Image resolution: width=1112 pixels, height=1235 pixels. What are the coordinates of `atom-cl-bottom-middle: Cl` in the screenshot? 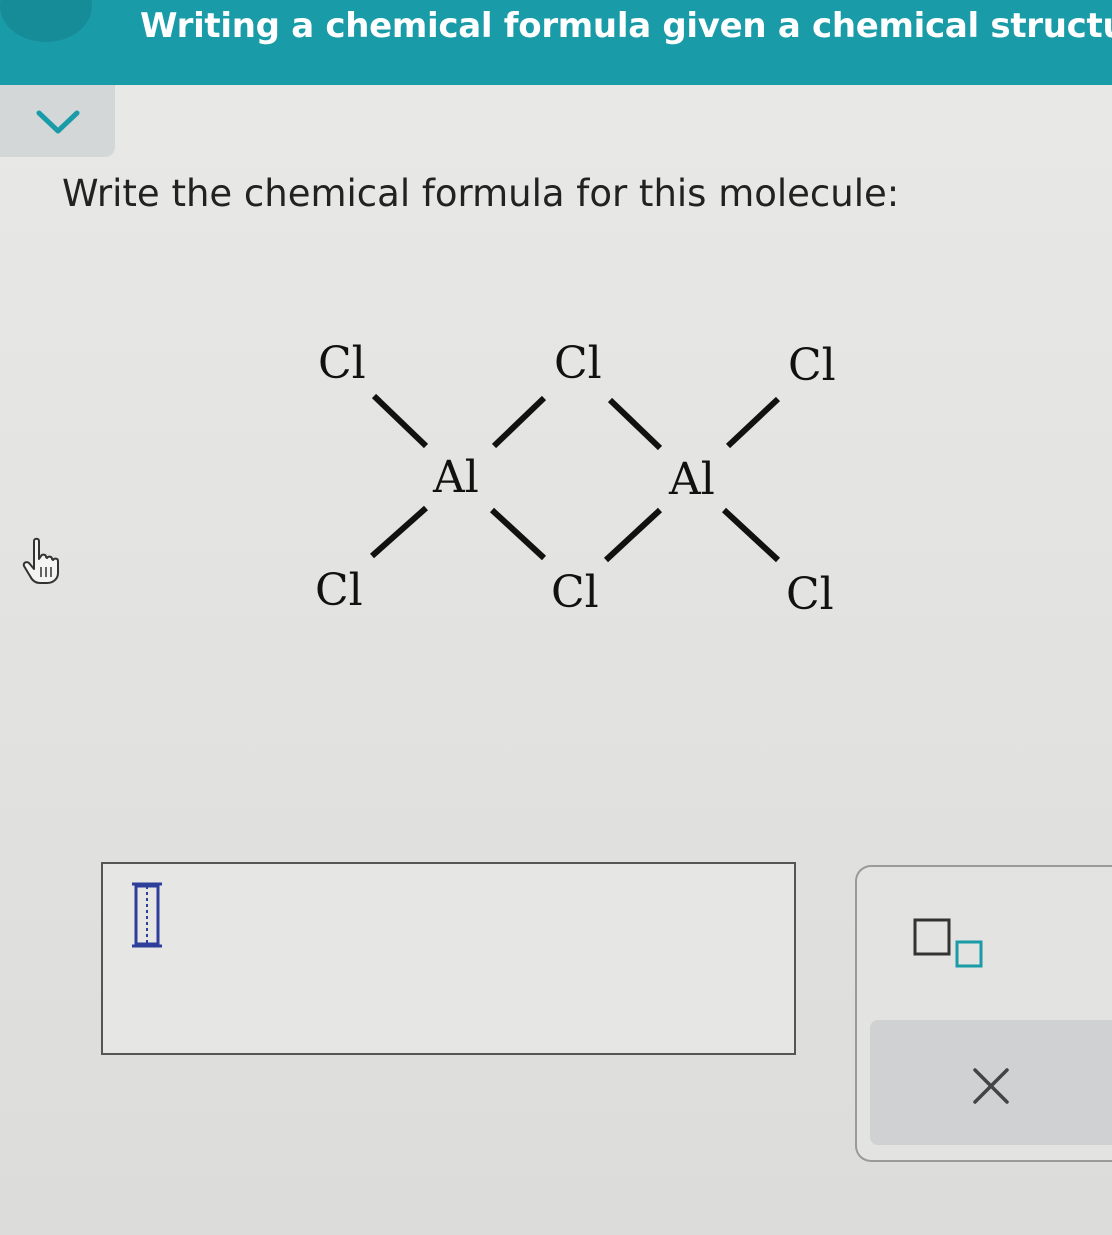 It's located at (575, 592).